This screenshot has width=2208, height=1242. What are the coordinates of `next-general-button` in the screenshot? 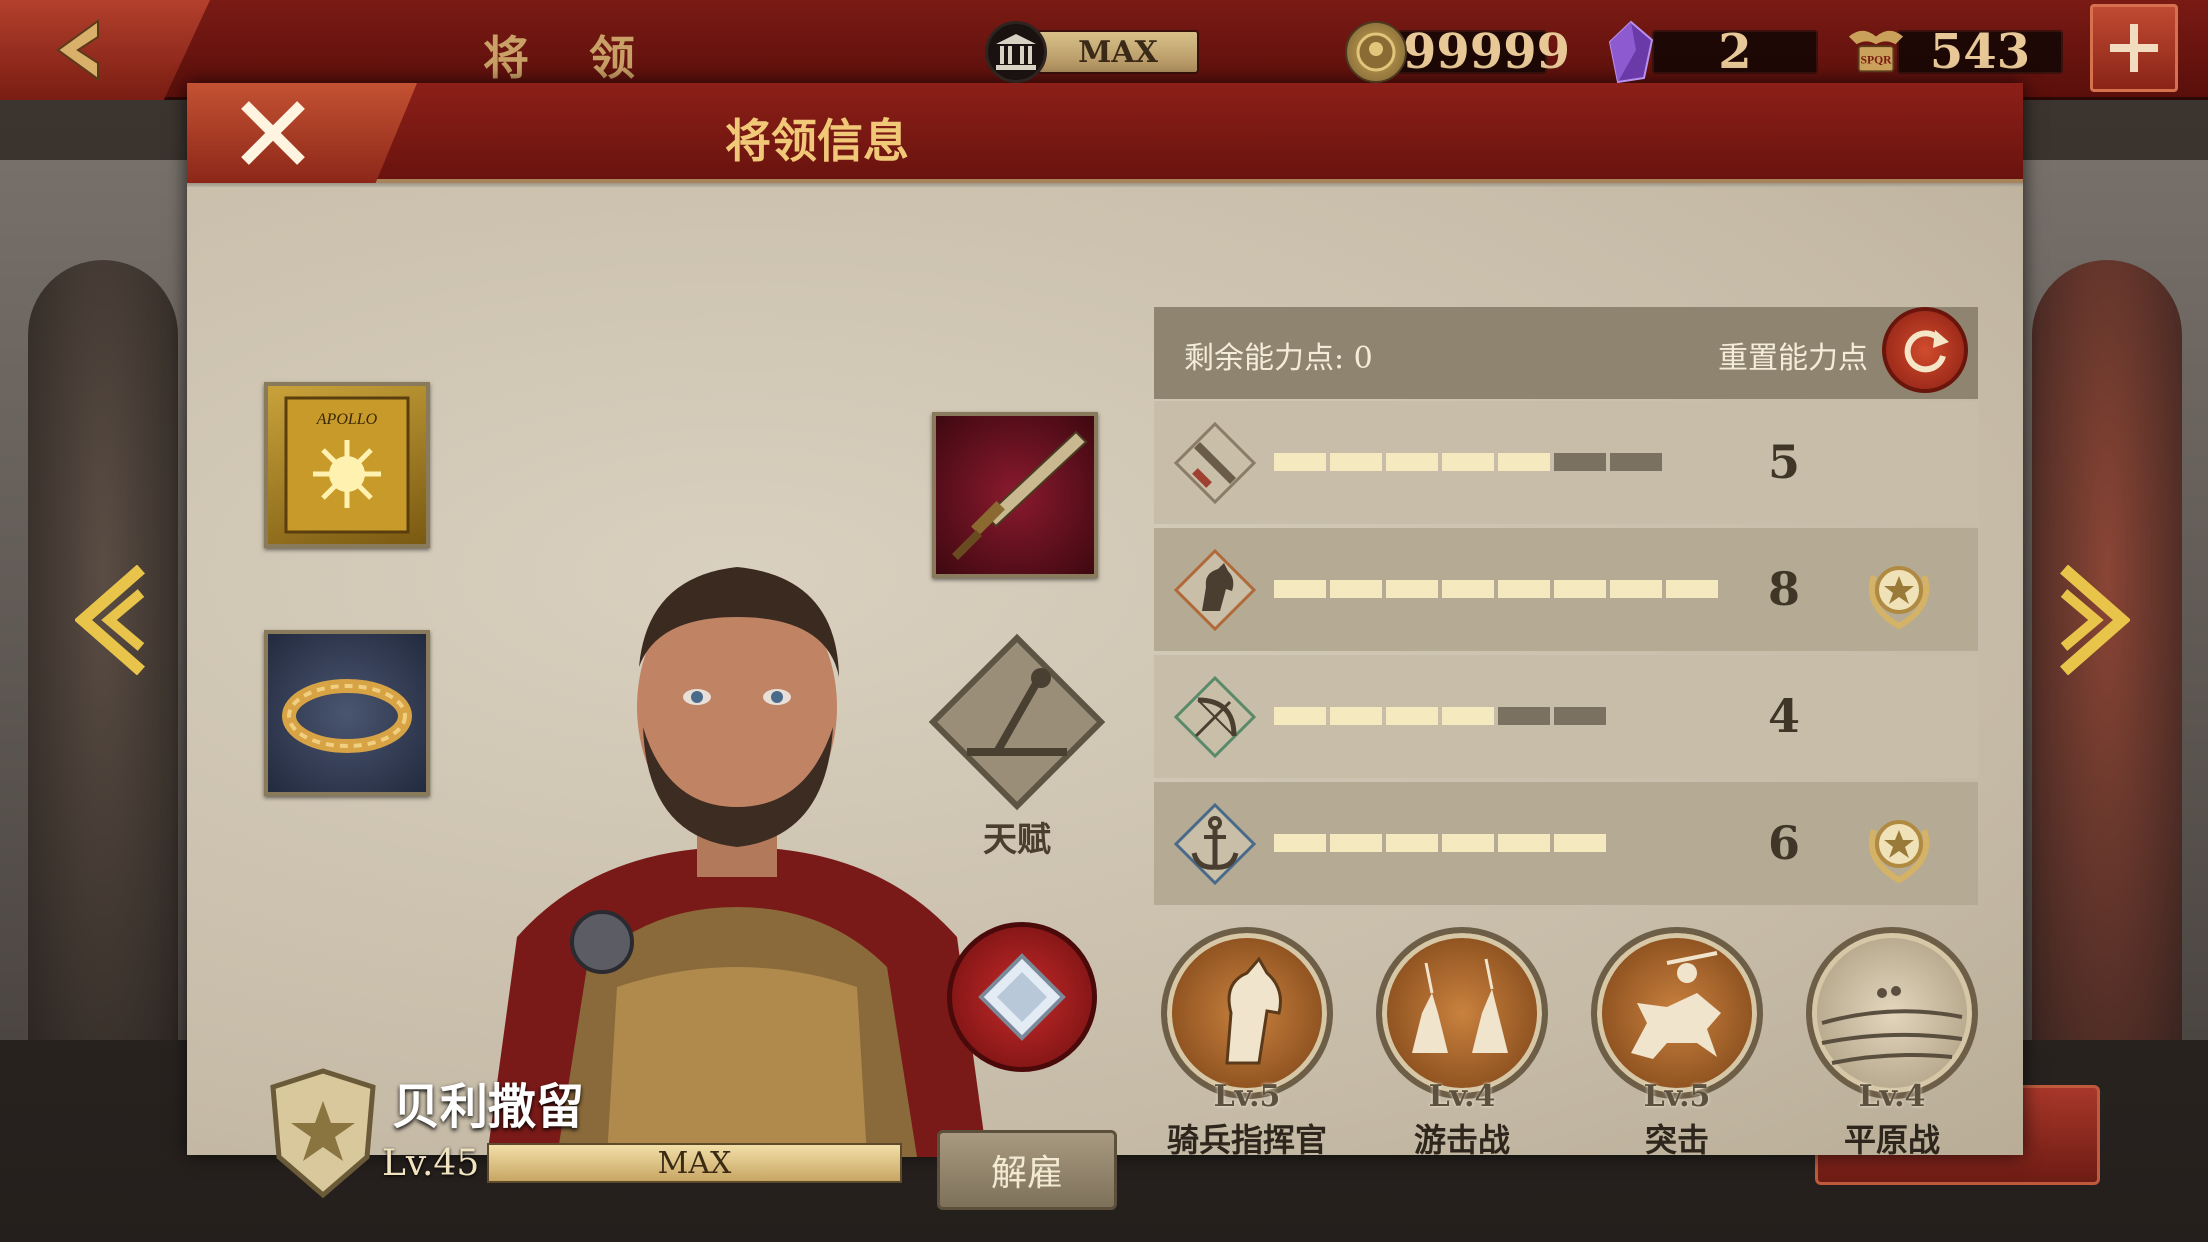 It's located at (2096, 620).